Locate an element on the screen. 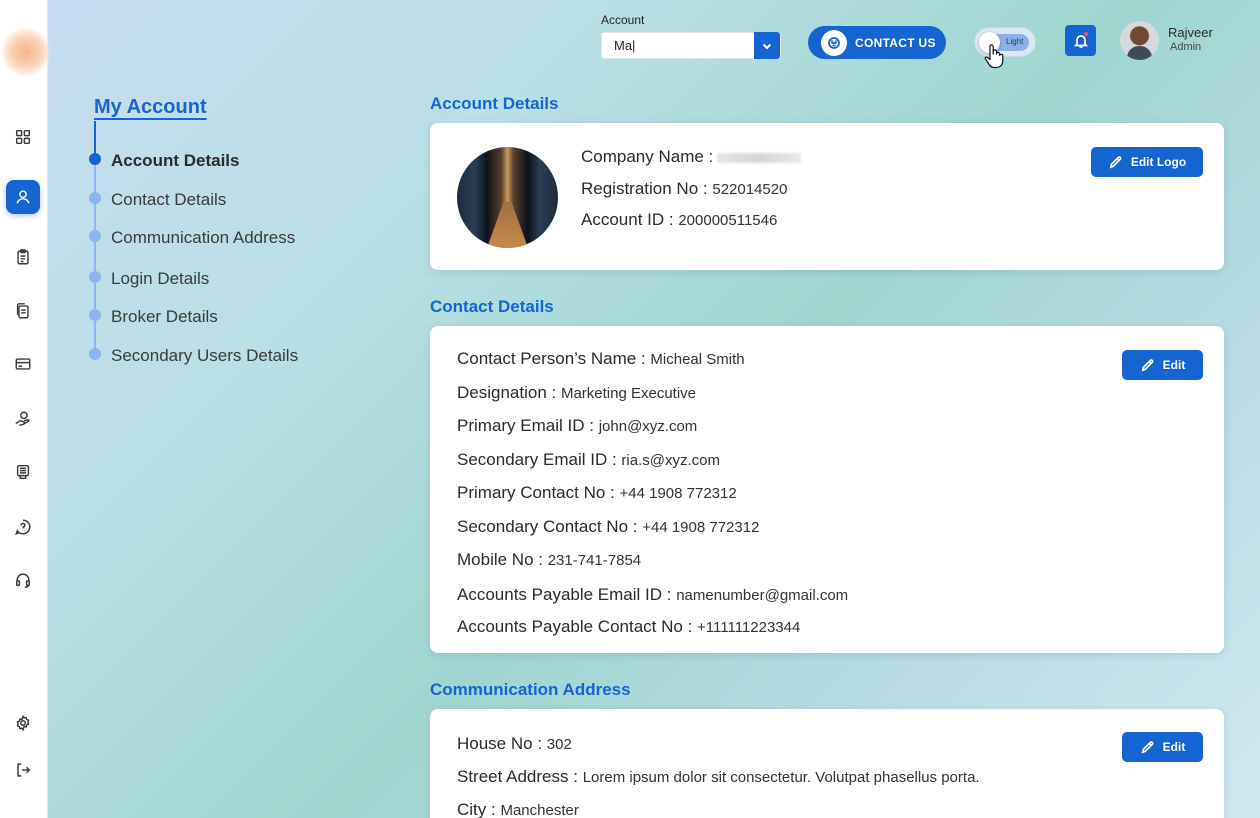 This screenshot has height=818, width=1260. page-title: My Account is located at coordinates (150, 107).